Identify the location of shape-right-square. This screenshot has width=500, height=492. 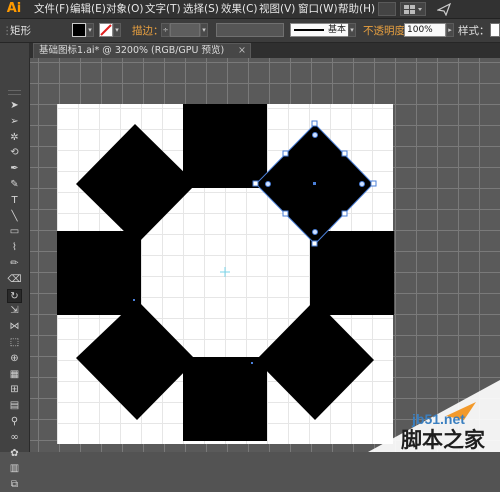
(352, 273).